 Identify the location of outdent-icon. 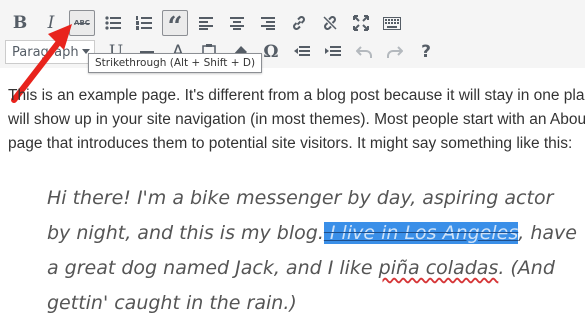
(302, 50).